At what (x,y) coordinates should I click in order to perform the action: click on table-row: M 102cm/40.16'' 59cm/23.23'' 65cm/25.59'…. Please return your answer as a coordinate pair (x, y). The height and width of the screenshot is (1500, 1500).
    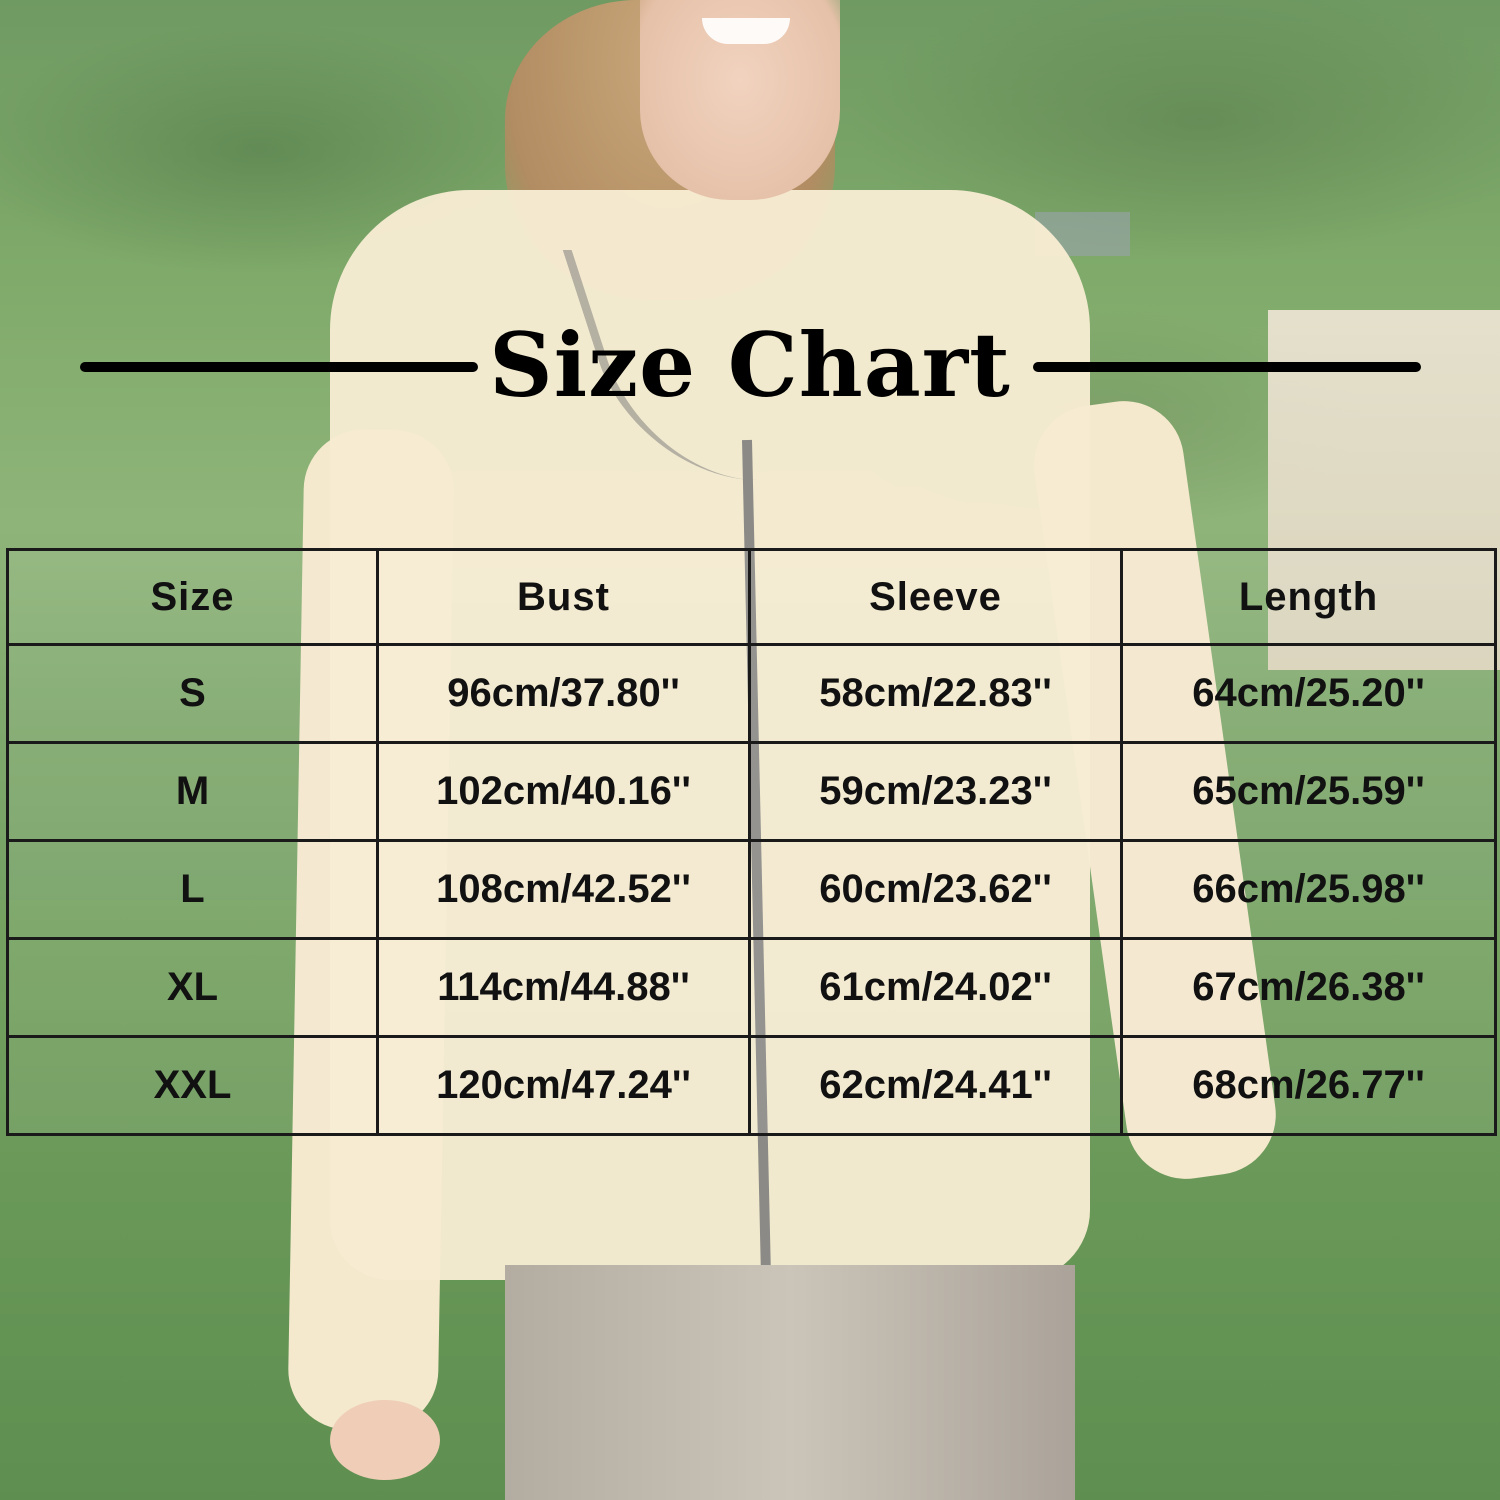
    Looking at the image, I should click on (751, 791).